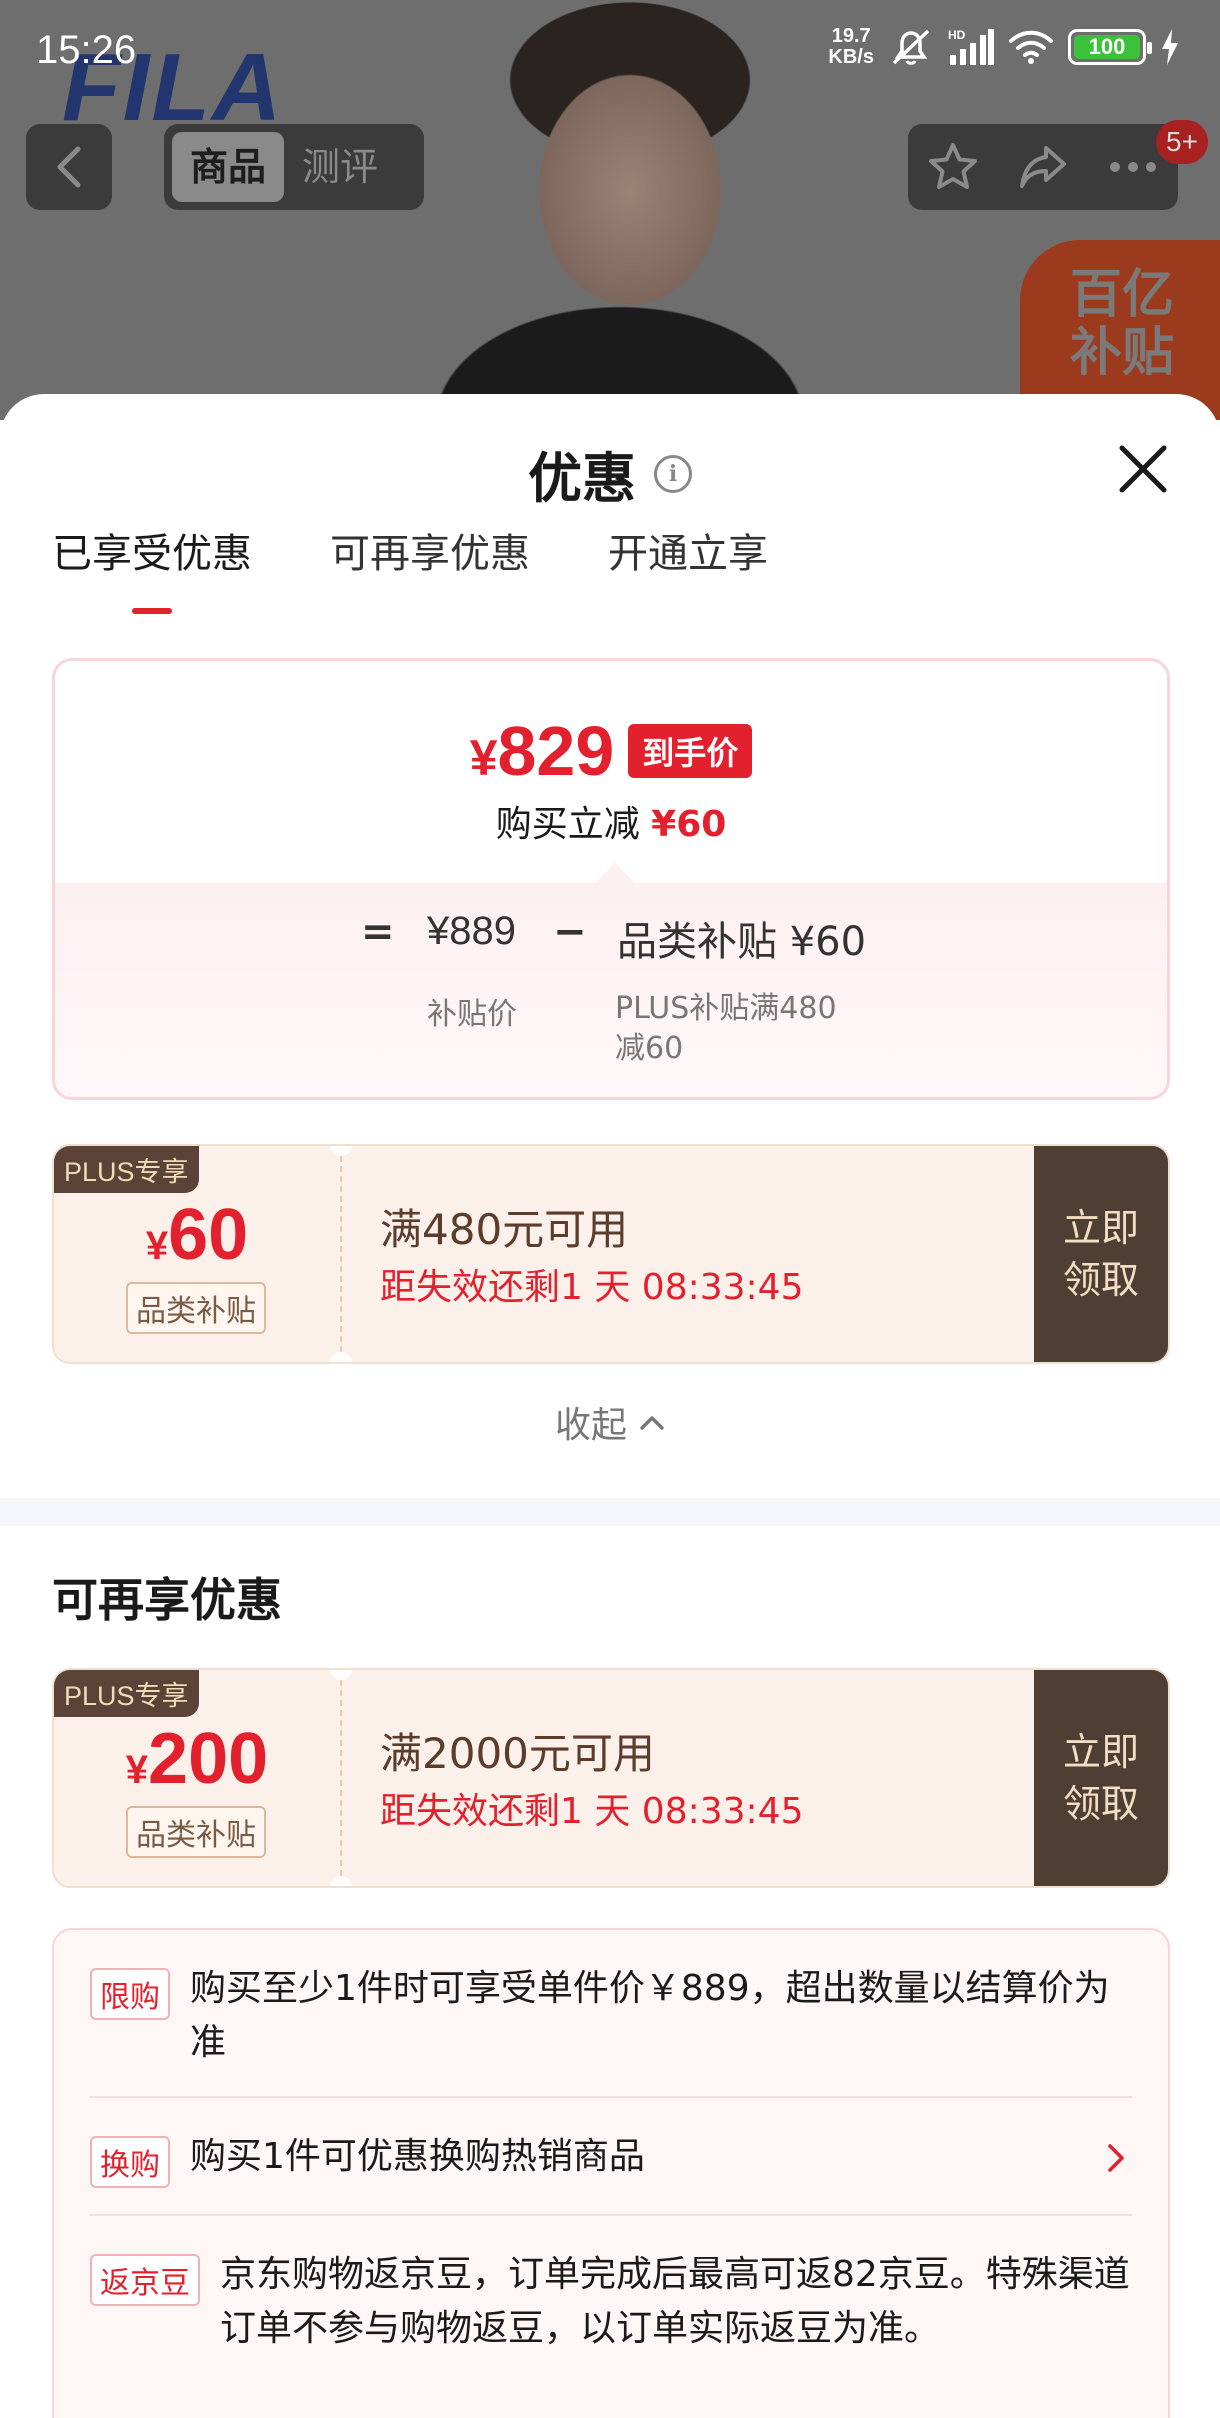 This screenshot has width=1220, height=2418. I want to click on final-price-tag: 到手价, so click(690, 751).